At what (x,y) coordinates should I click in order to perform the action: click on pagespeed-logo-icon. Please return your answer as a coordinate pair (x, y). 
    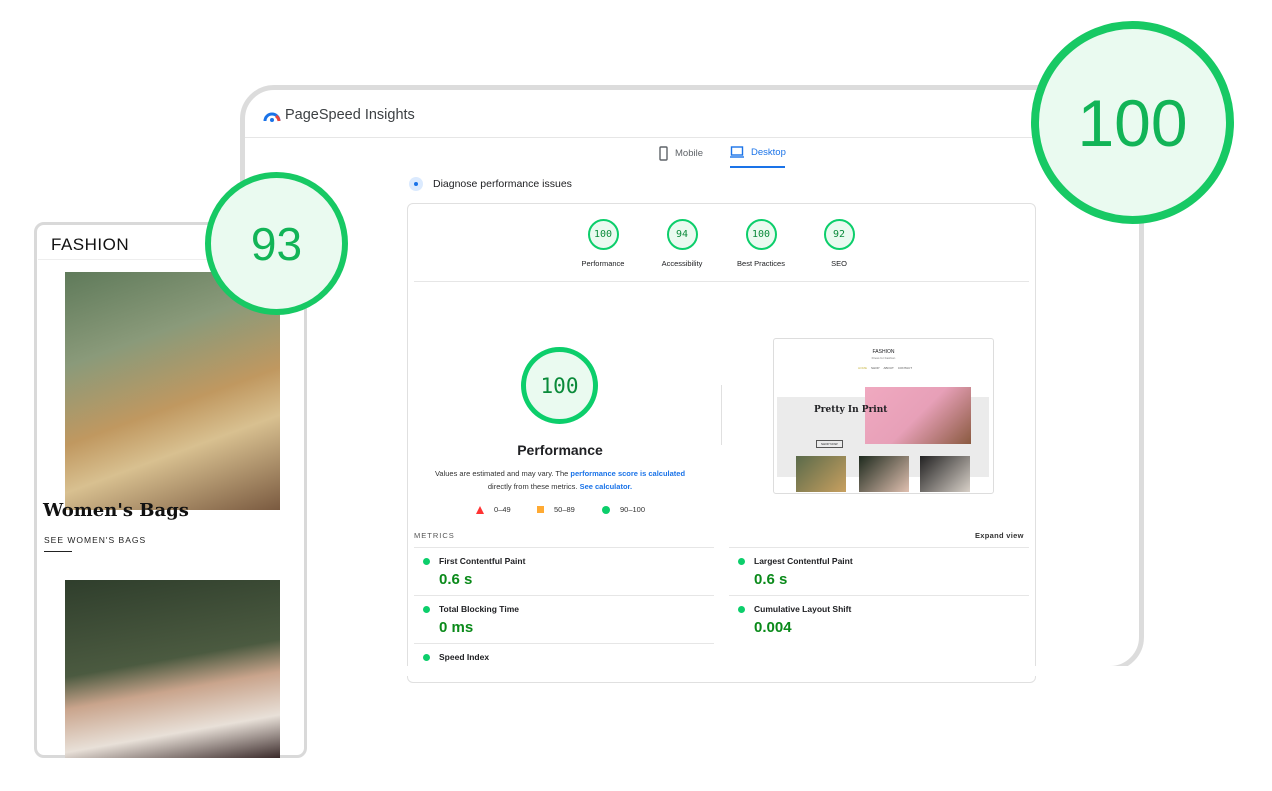
    Looking at the image, I should click on (272, 117).